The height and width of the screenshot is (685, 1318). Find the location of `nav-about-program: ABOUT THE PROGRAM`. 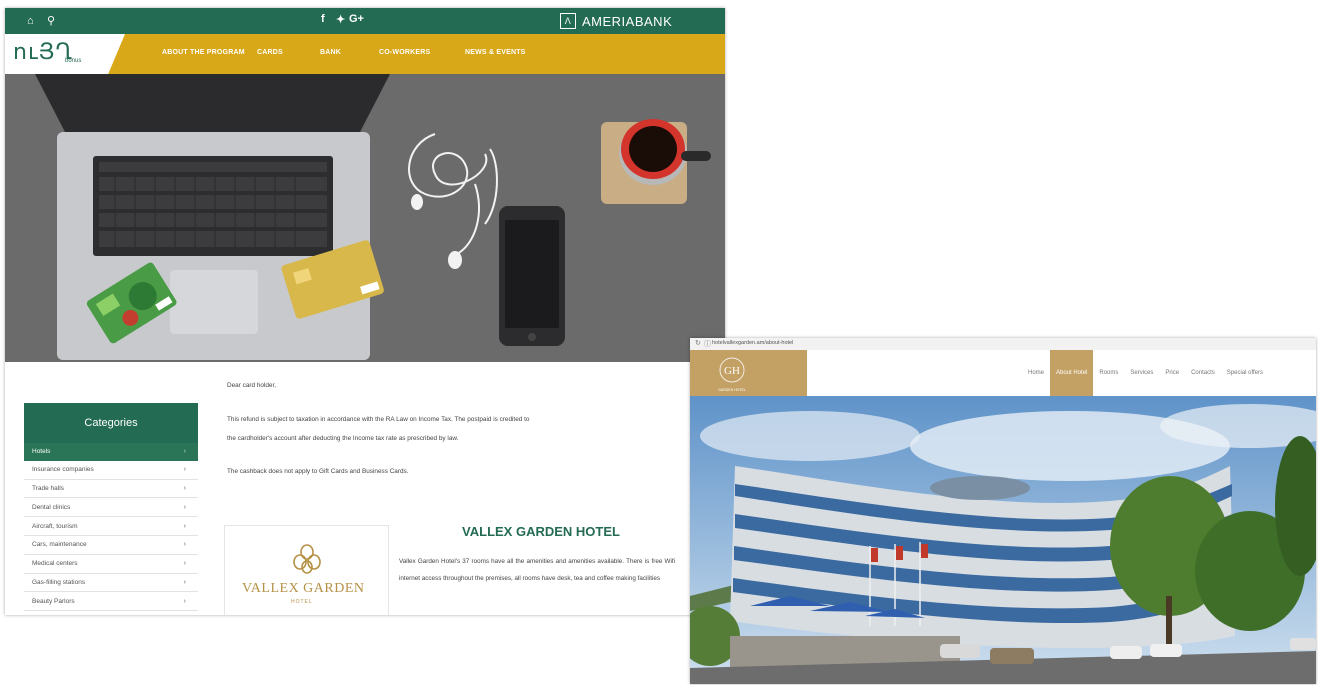

nav-about-program: ABOUT THE PROGRAM is located at coordinates (203, 52).